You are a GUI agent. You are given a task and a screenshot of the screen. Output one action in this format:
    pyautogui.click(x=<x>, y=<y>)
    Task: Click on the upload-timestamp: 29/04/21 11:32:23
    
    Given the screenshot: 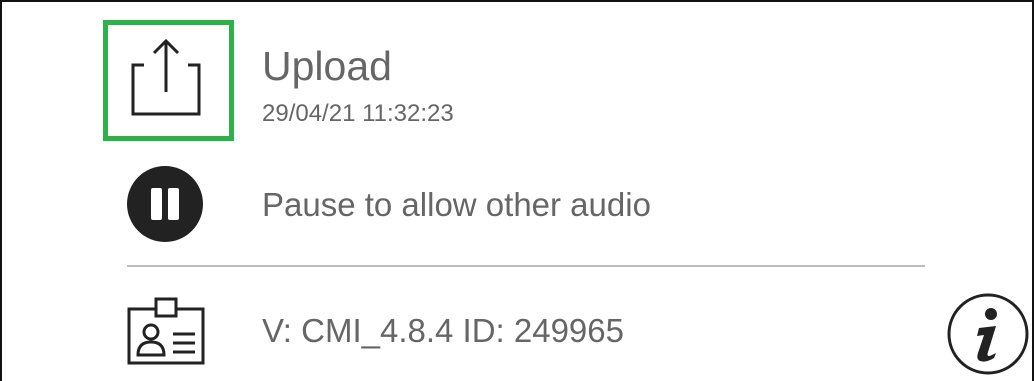 What is the action you would take?
    pyautogui.click(x=358, y=113)
    